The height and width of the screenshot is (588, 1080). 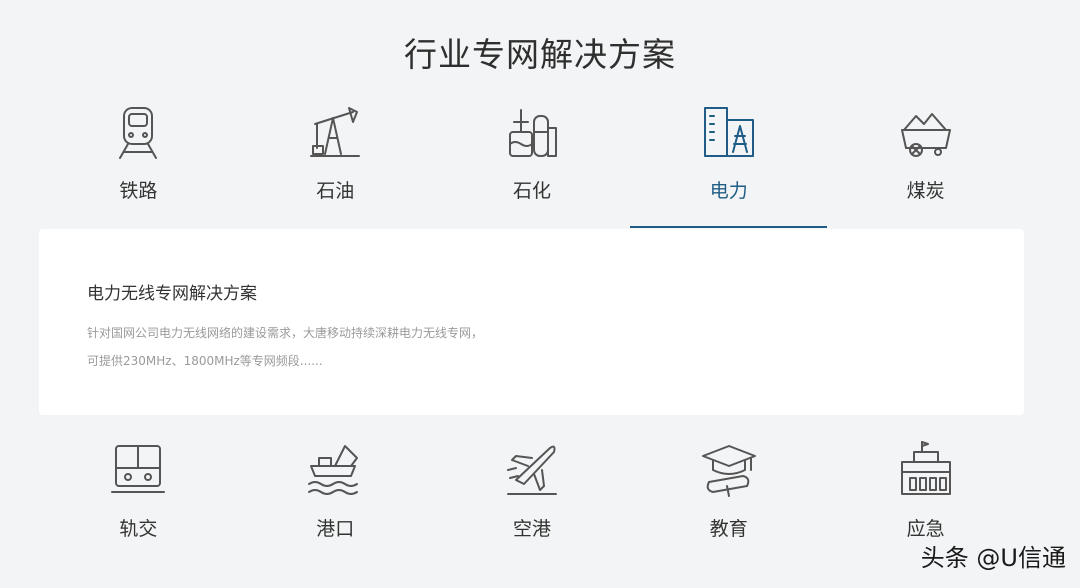 I want to click on tab-power: 电力, so click(x=728, y=160).